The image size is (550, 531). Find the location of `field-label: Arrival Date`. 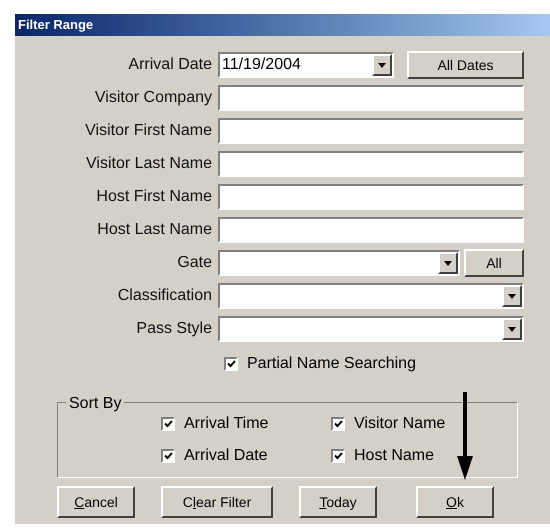

field-label: Arrival Date is located at coordinates (170, 65).